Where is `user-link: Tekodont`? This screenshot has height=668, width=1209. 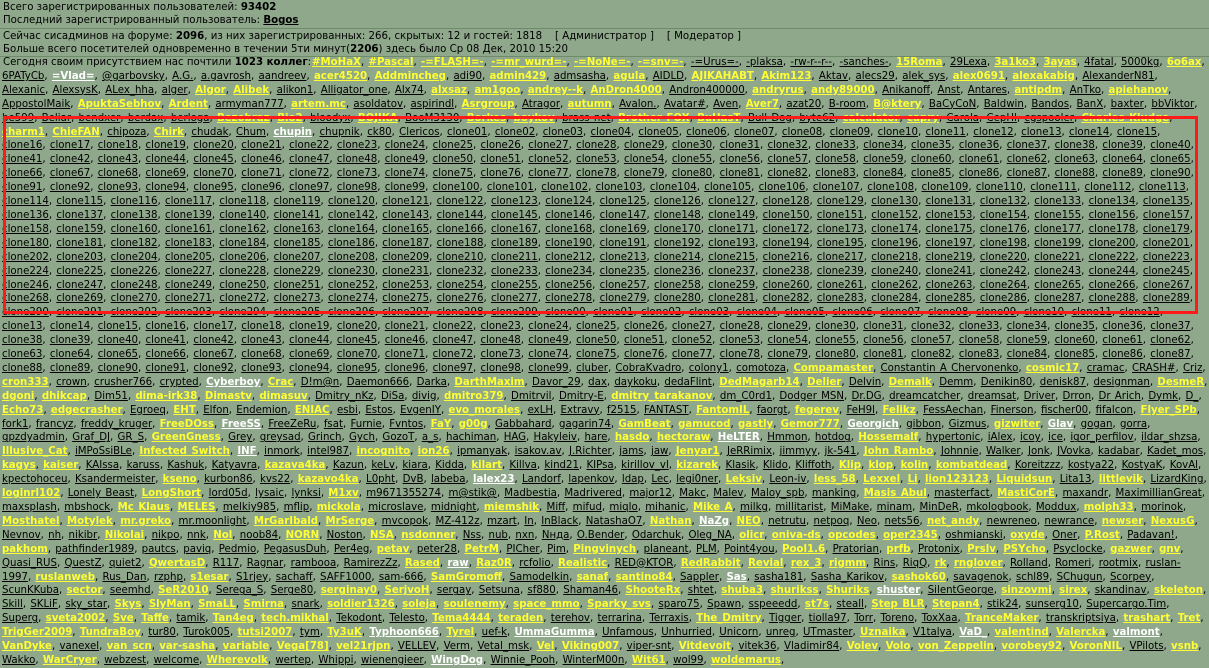 user-link: Tekodont is located at coordinates (359, 618).